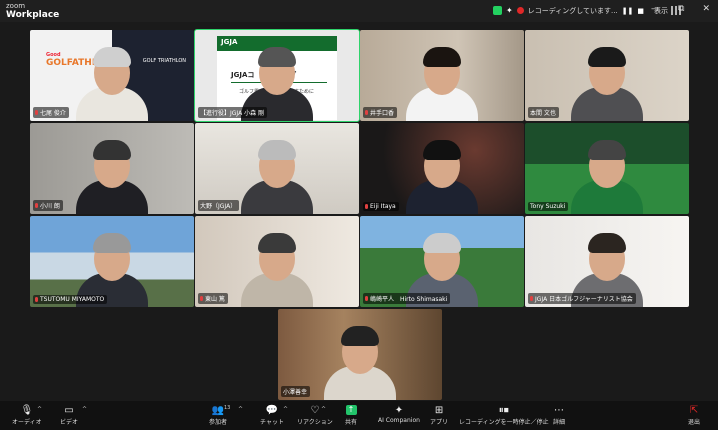 The width and height of the screenshot is (718, 430). Describe the element at coordinates (218, 410) in the screenshot. I see `participants-icon: 👥` at that location.